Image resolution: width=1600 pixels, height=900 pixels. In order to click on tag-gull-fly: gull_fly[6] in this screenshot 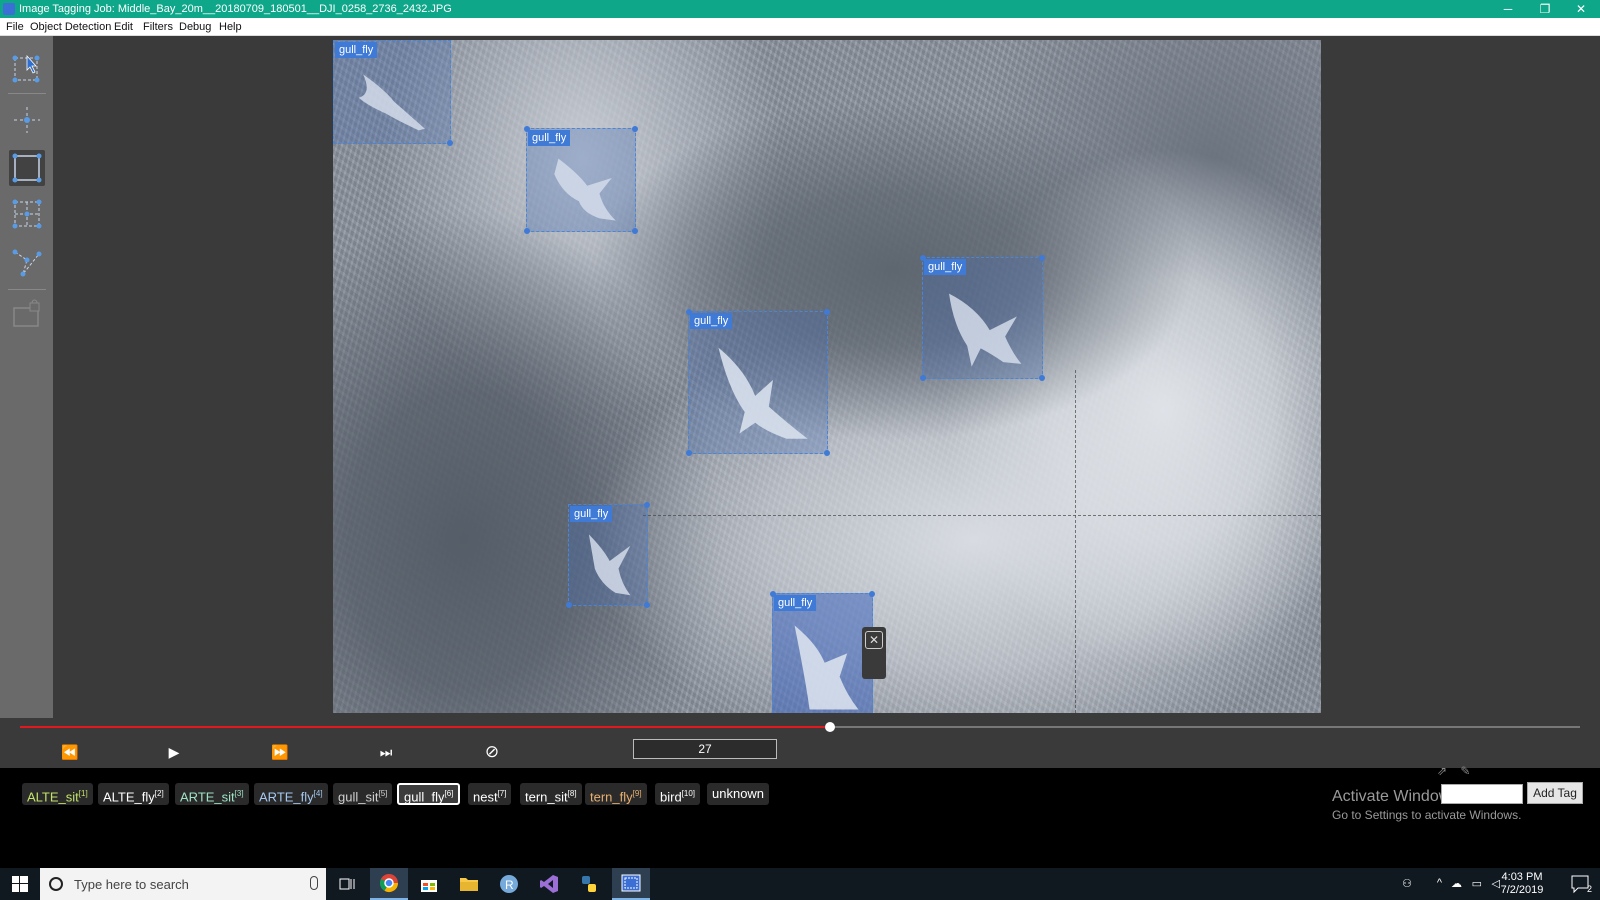, I will do `click(429, 794)`.